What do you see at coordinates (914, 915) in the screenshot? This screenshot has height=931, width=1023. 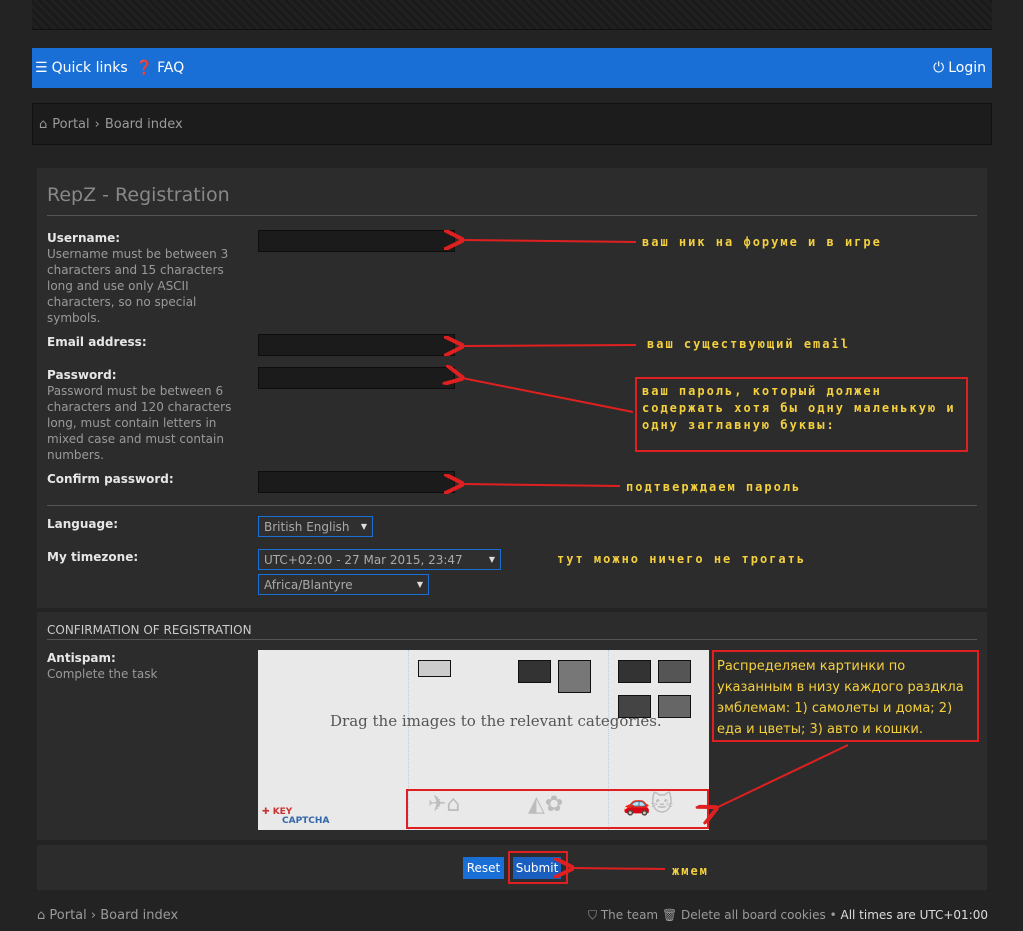 I see `timezone-info: All times are UTC+01:00` at bounding box center [914, 915].